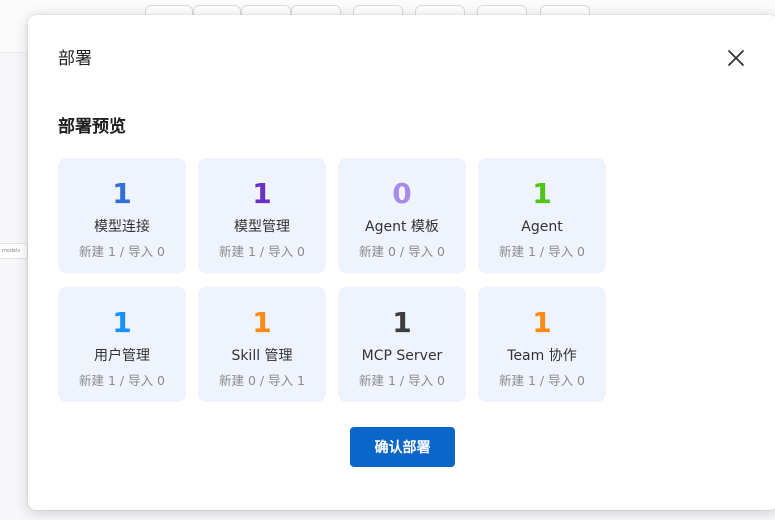  I want to click on card-name: 模型管理, so click(262, 227).